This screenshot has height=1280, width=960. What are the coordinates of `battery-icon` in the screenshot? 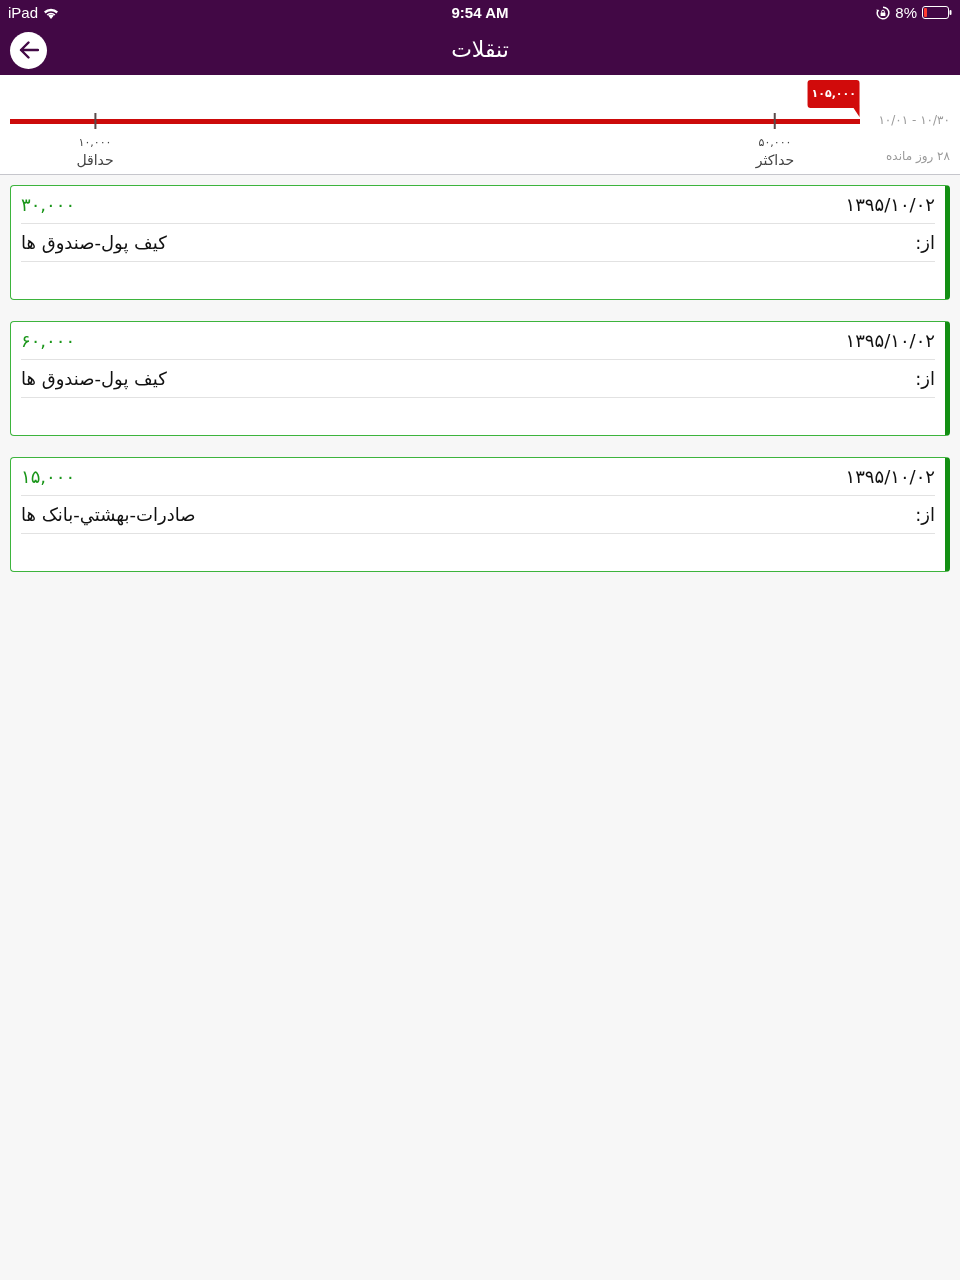 It's located at (937, 12).